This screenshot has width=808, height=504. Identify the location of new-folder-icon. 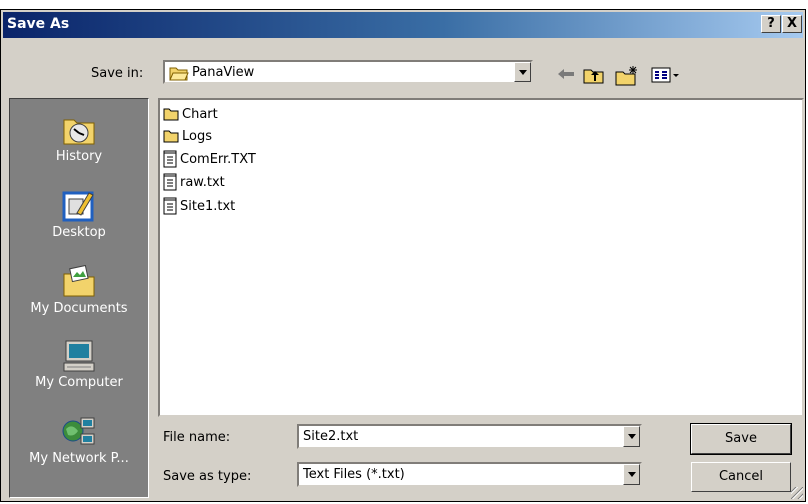
(627, 76).